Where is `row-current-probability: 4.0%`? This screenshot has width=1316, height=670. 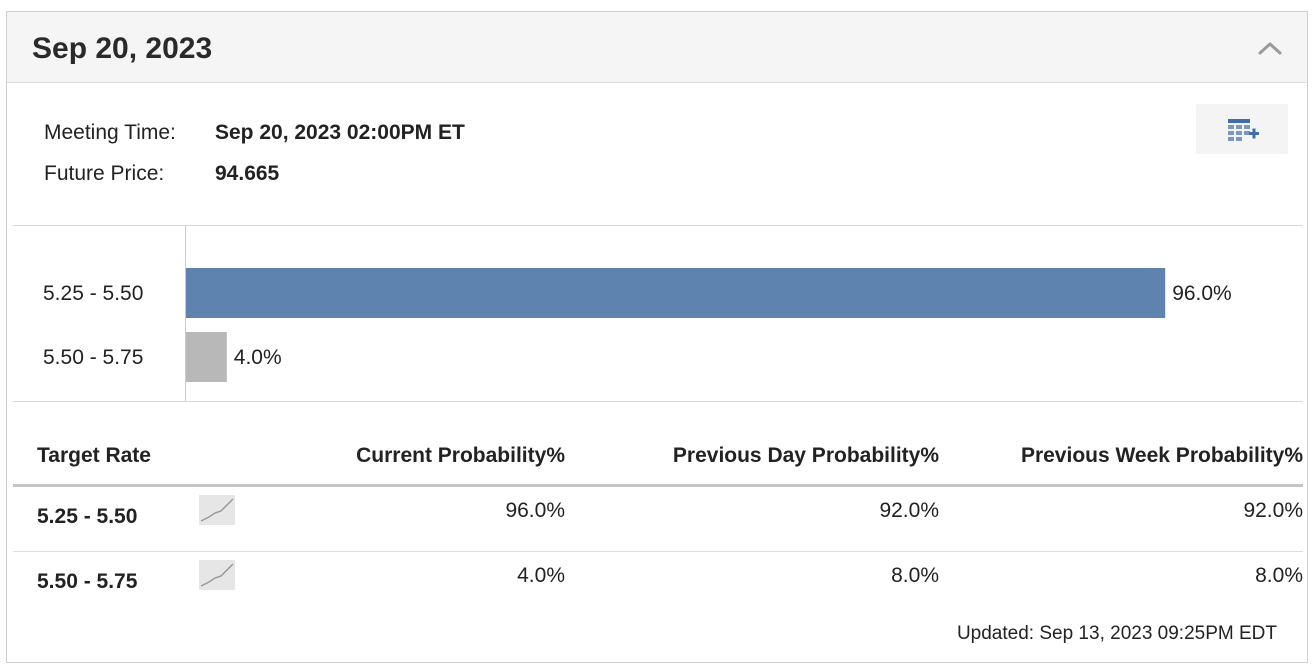 row-current-probability: 4.0% is located at coordinates (541, 575).